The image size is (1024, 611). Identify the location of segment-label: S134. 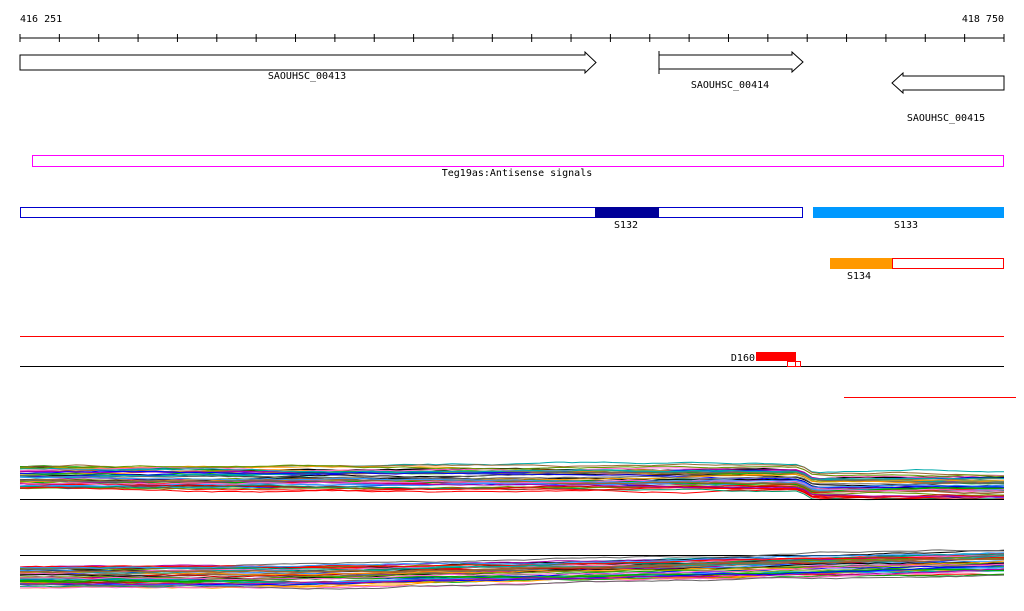
(859, 276).